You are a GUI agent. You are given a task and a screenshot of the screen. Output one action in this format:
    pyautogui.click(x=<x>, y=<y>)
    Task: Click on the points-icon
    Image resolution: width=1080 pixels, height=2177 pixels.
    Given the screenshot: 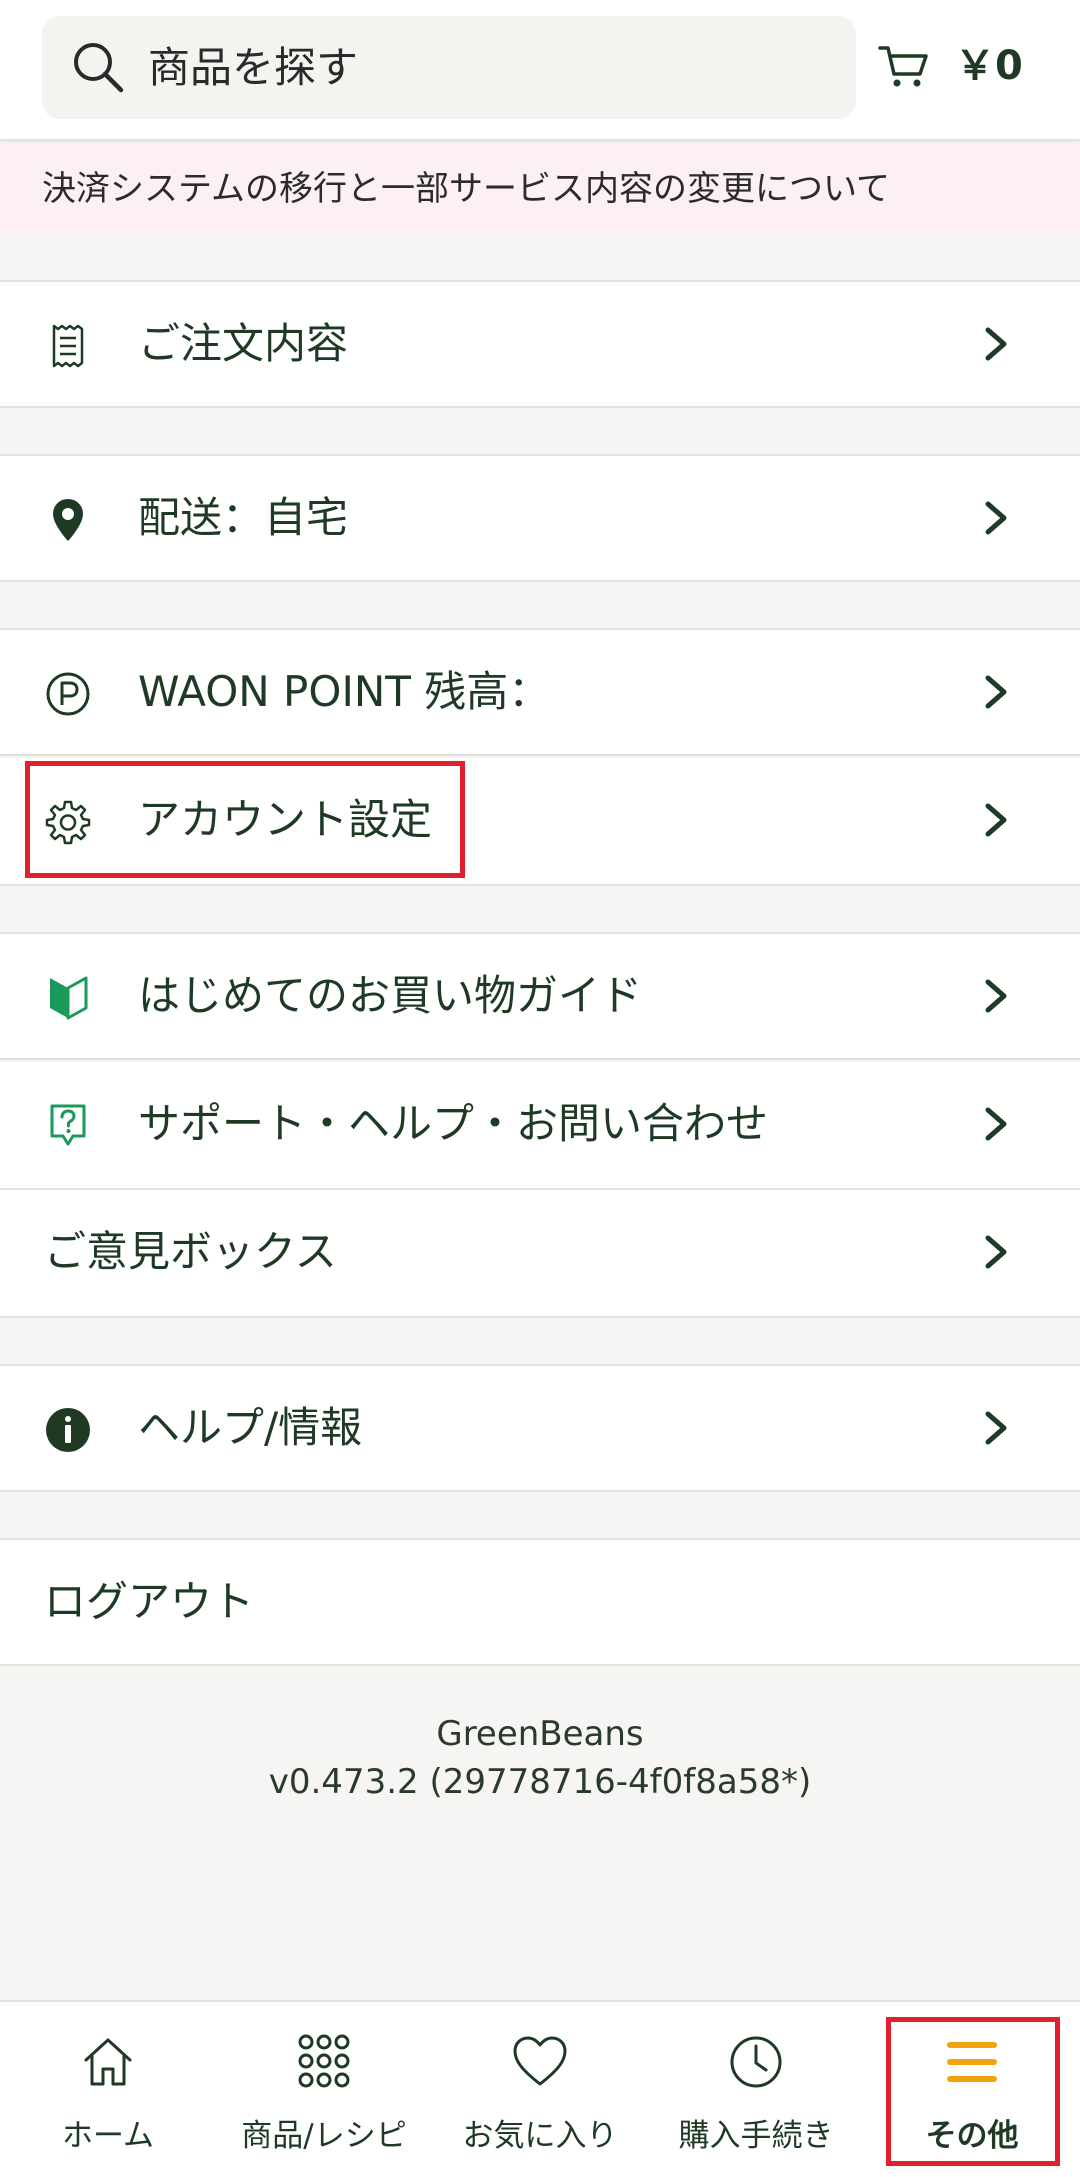 What is the action you would take?
    pyautogui.click(x=68, y=694)
    